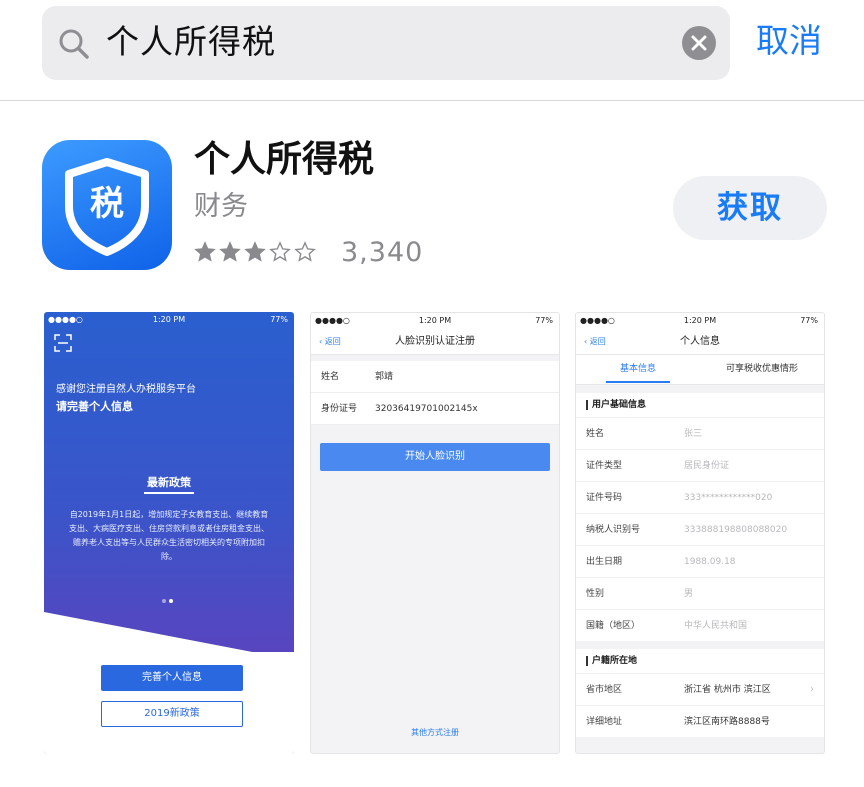 The width and height of the screenshot is (864, 787). I want to click on section-title: 户籍所在地, so click(700, 661).